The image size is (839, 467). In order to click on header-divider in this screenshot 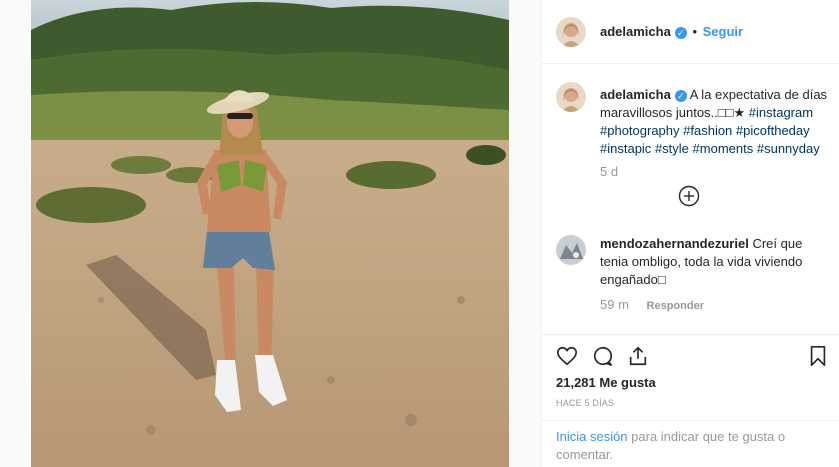, I will do `click(690, 63)`.